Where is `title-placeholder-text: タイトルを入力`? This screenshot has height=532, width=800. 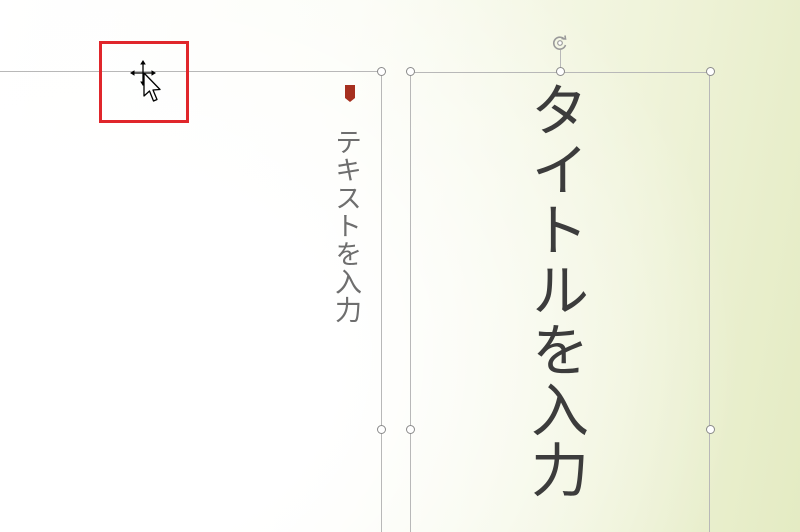
title-placeholder-text: タイトルを入力 is located at coordinates (555, 290).